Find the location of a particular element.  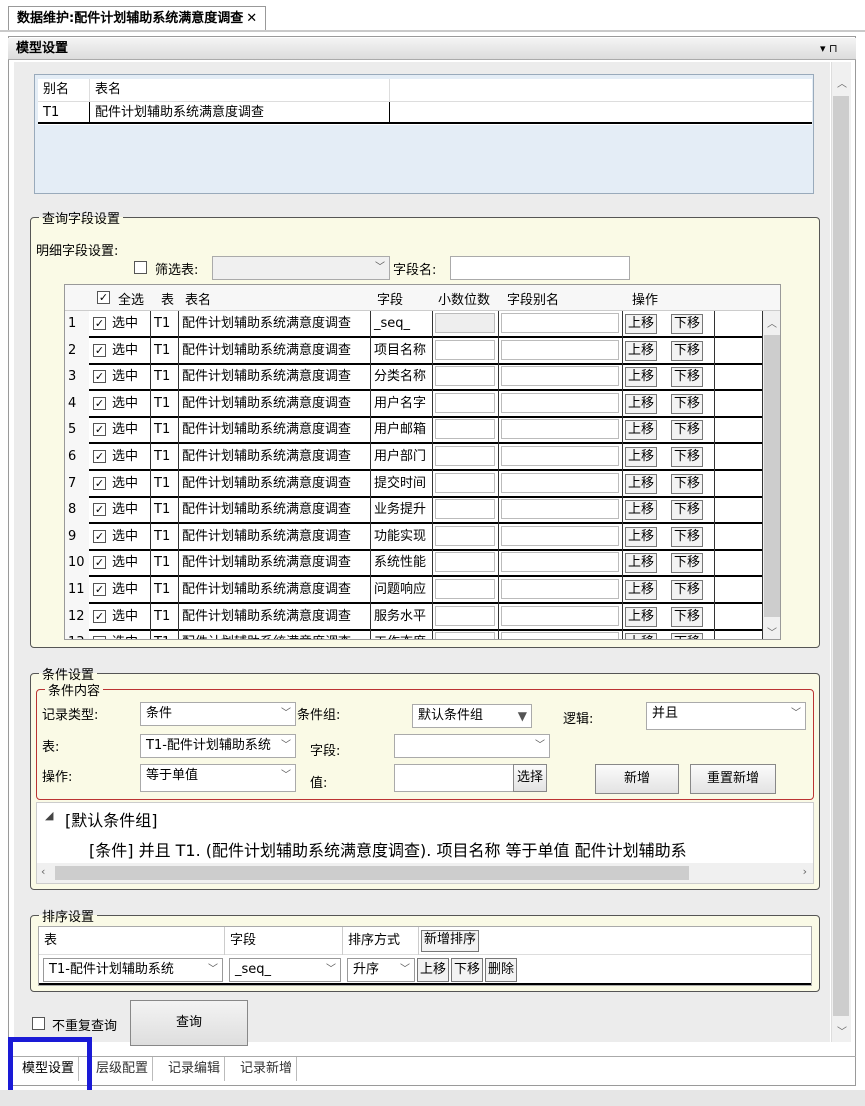

sort-field-select: _seq_ ﹀ is located at coordinates (285, 970).